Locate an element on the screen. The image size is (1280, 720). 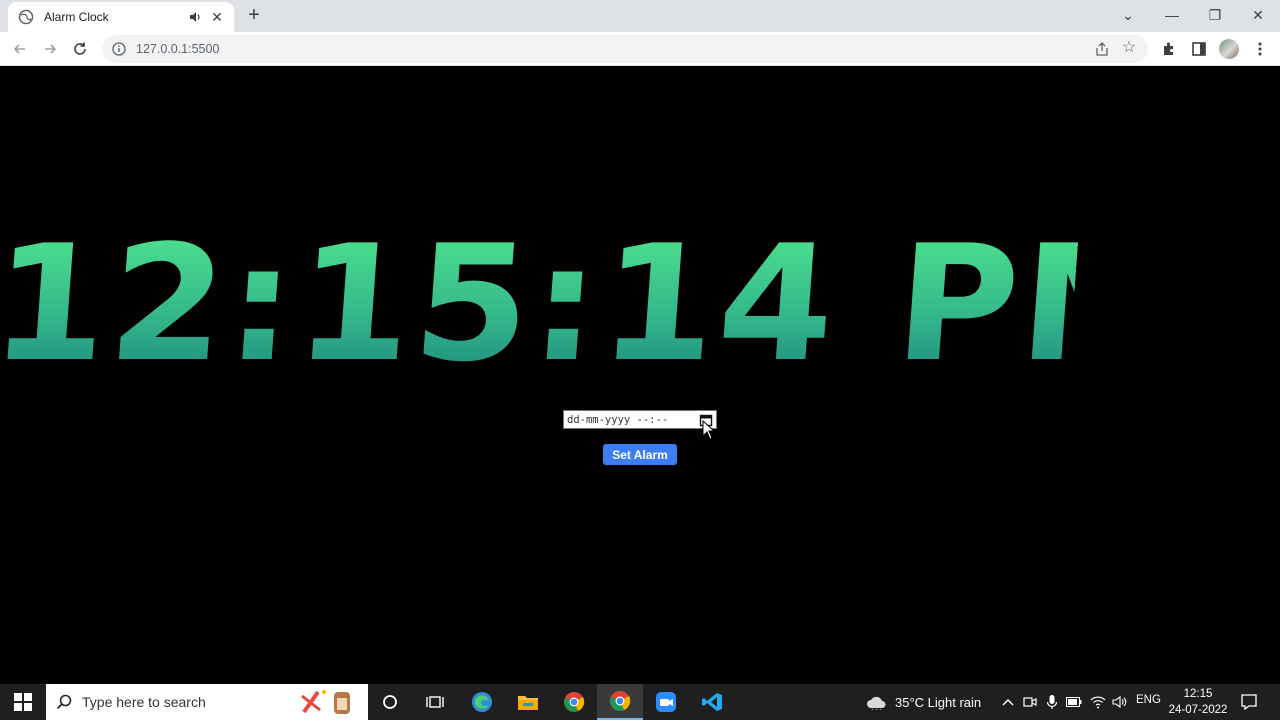
speaker-icon is located at coordinates (195, 17).